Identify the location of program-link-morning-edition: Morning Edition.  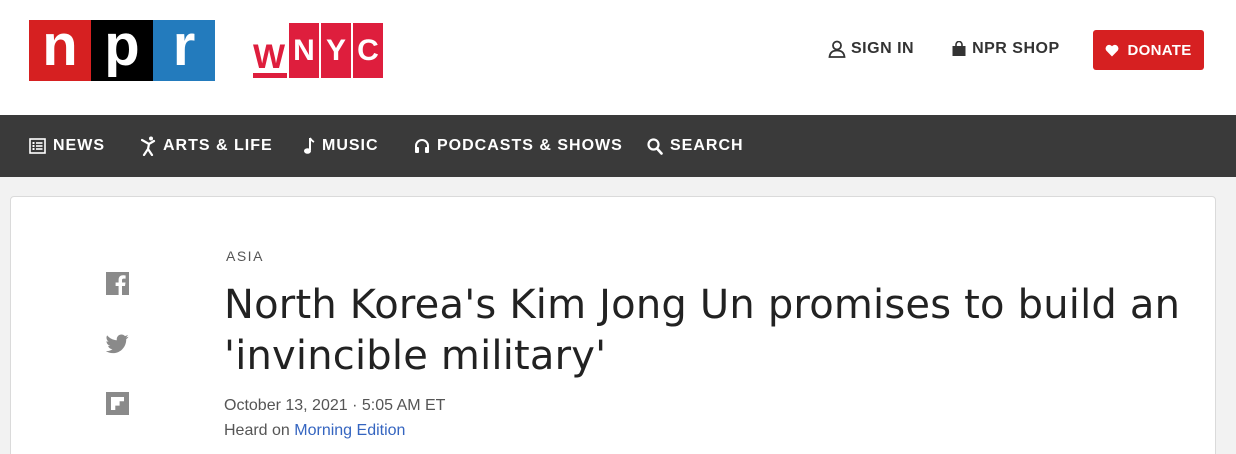
(349, 430).